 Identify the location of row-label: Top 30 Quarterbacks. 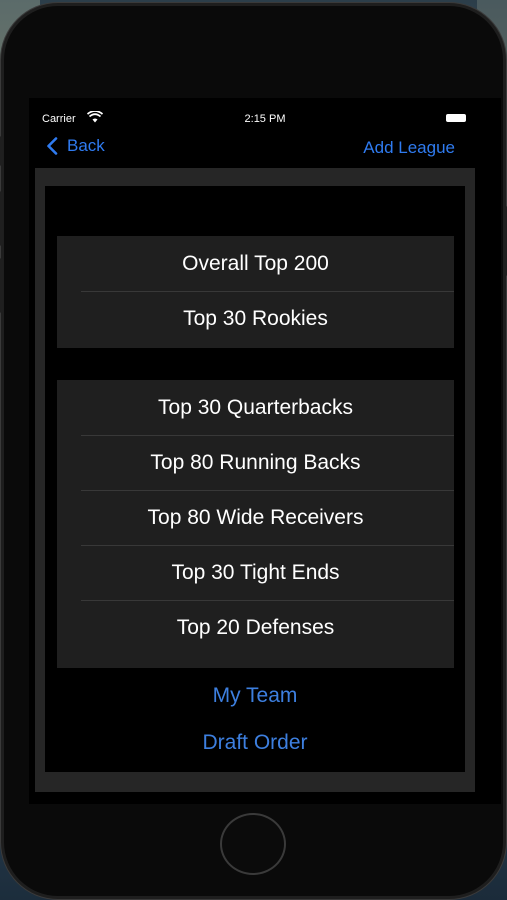
(255, 407).